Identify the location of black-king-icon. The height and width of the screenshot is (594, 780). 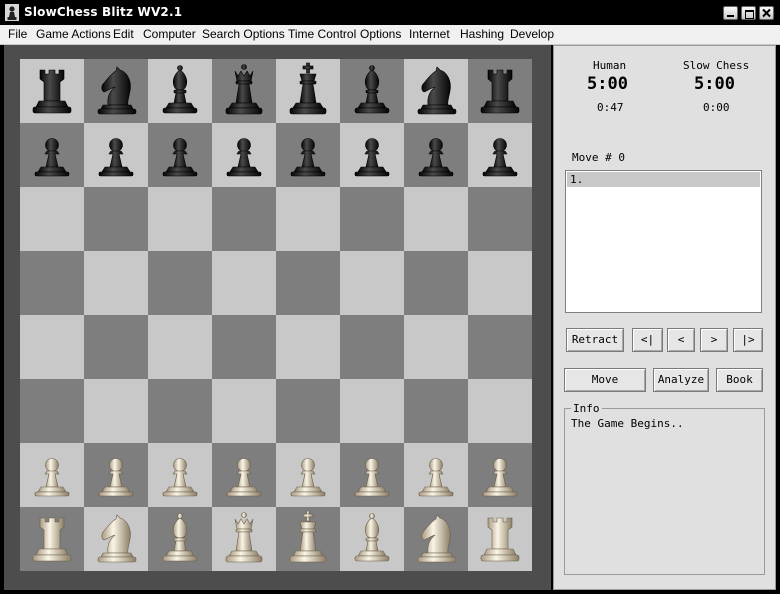
(308, 91).